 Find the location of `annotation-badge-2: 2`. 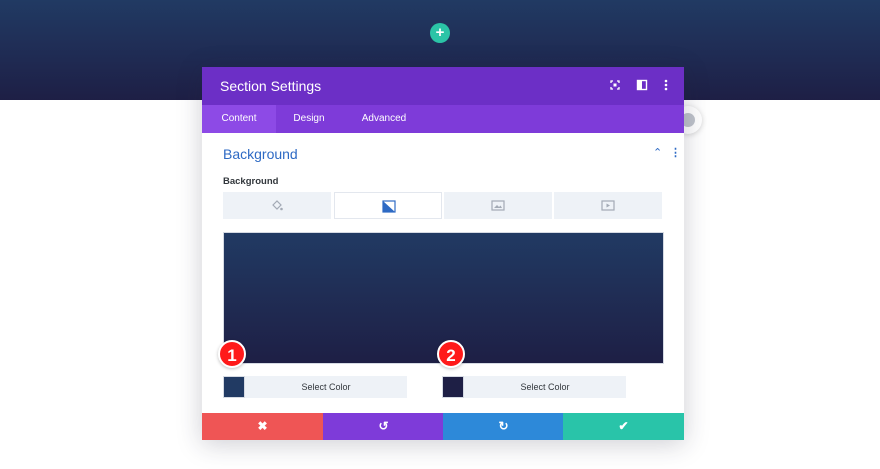

annotation-badge-2: 2 is located at coordinates (451, 354).